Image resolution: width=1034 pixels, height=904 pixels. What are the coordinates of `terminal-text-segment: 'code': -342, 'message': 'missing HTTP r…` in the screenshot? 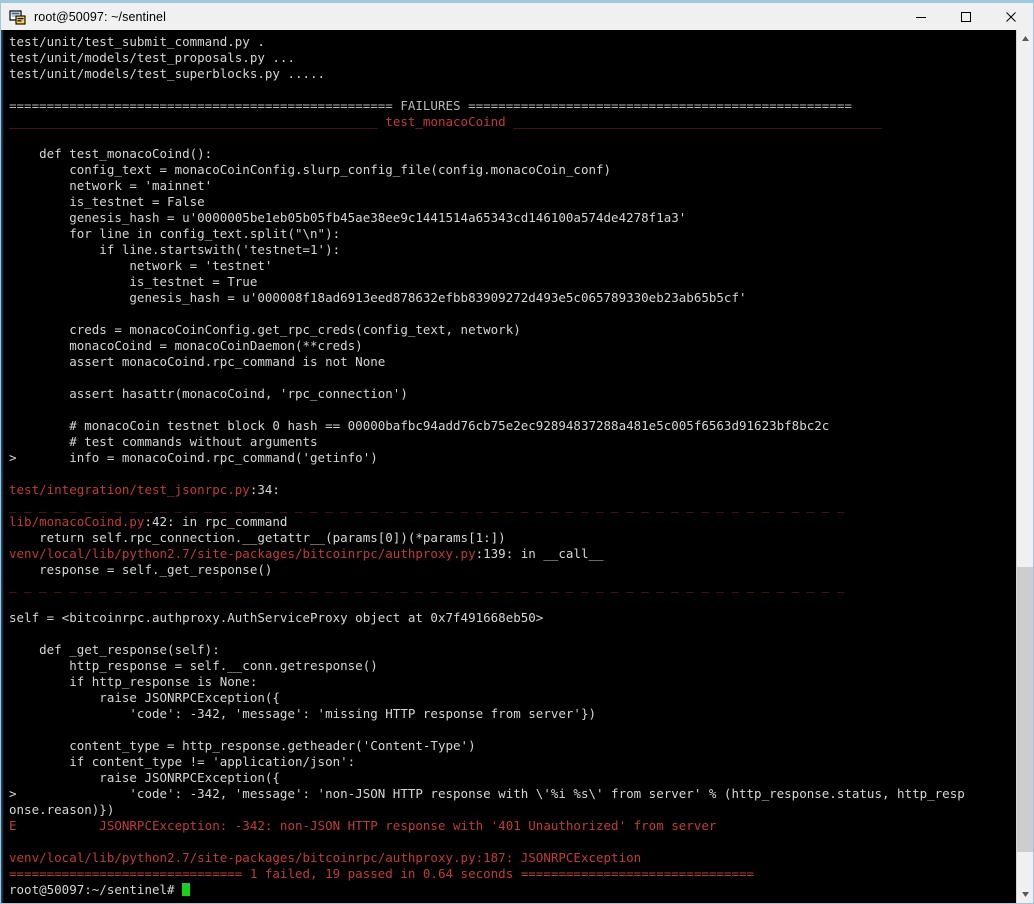 It's located at (302, 713).